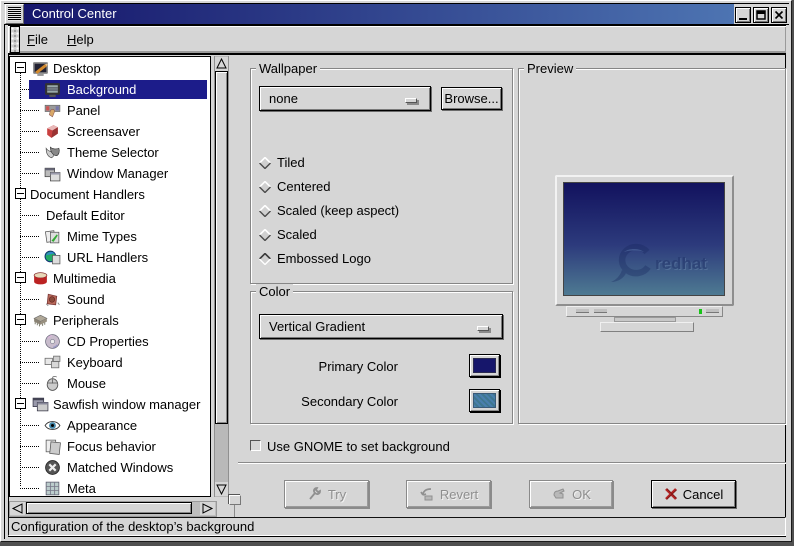  Describe the element at coordinates (681, 263) in the screenshot. I see `svg-text: redhat` at that location.